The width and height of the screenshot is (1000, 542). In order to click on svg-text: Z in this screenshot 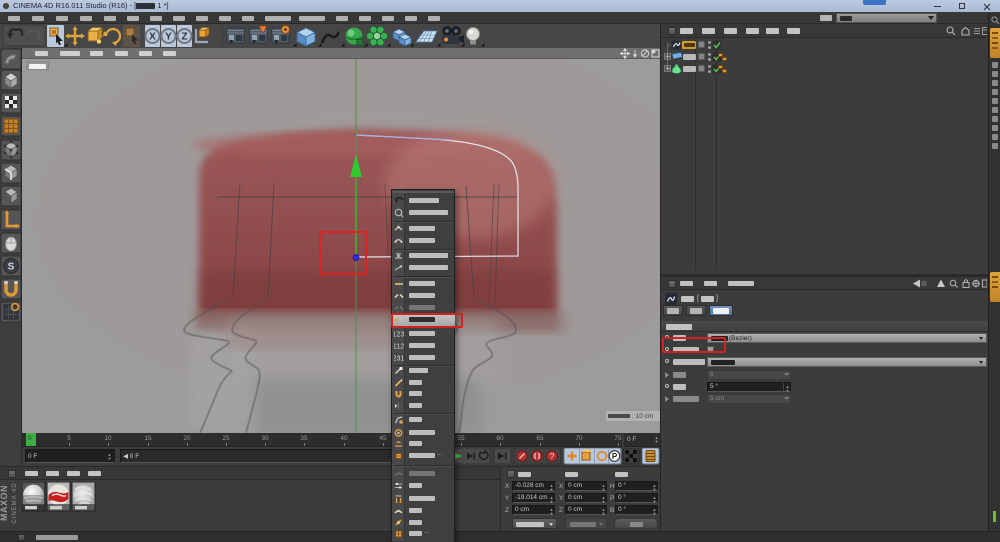, I will do `click(184, 37)`.